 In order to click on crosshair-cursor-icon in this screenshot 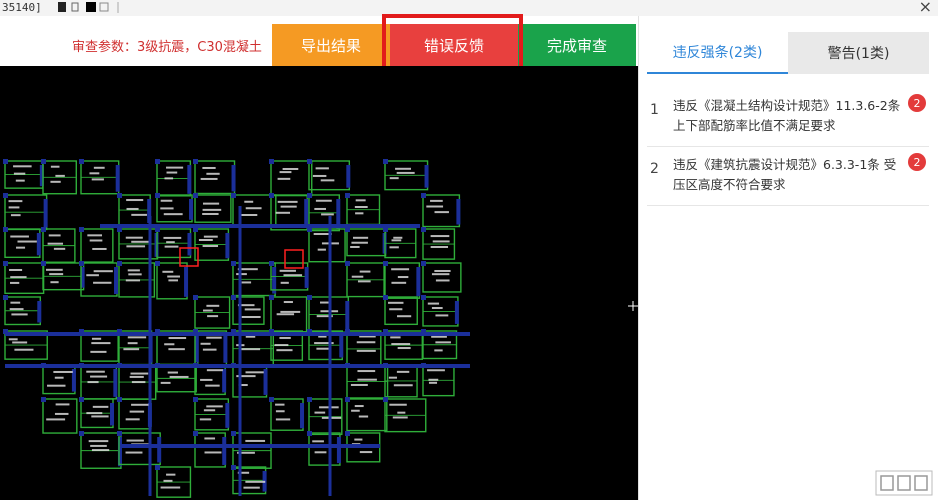, I will do `click(633, 306)`.